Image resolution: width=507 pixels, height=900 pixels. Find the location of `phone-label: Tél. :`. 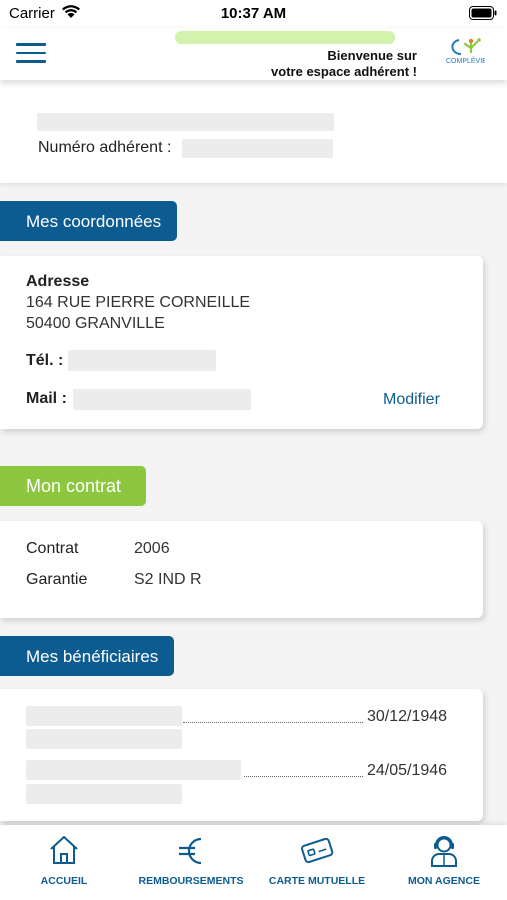

phone-label: Tél. : is located at coordinates (45, 360).